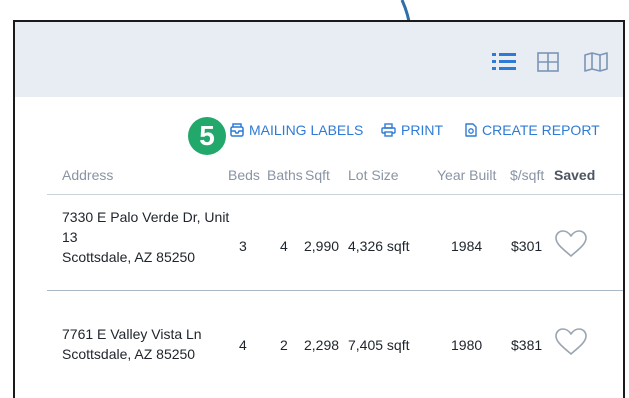 Image resolution: width=629 pixels, height=398 pixels. I want to click on baths-cell: 4, so click(284, 246).